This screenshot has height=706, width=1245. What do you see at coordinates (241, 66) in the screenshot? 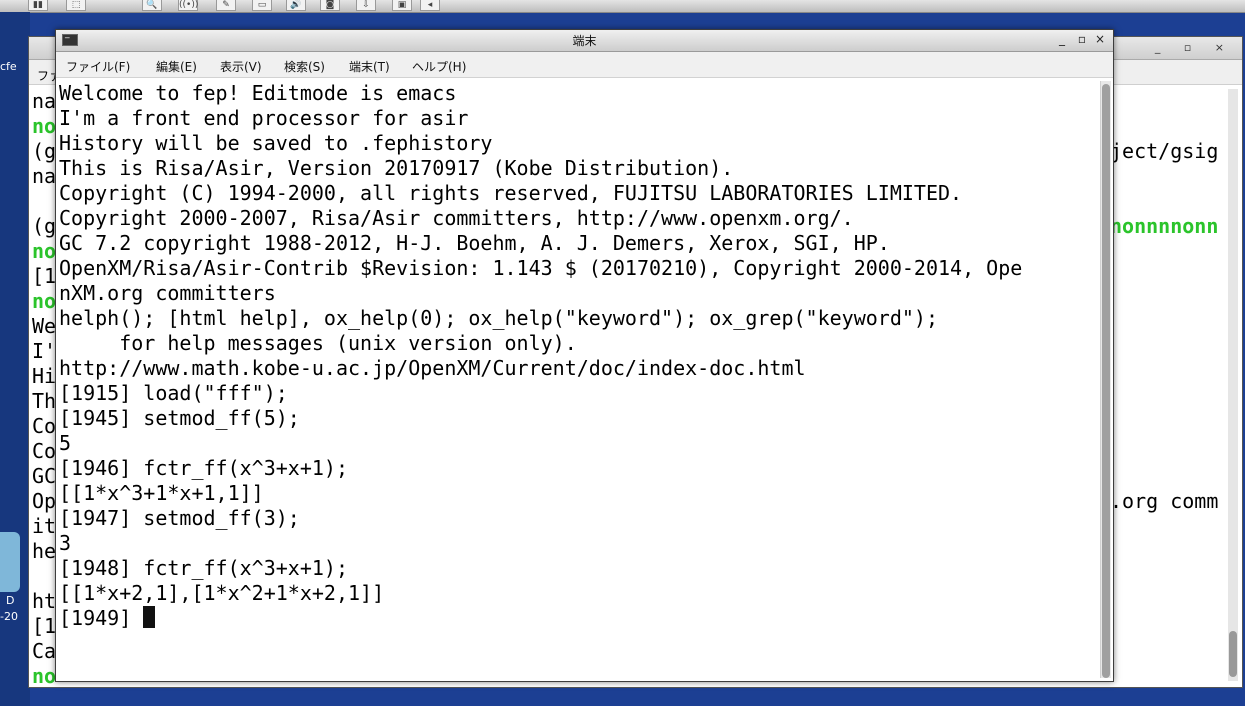
I see `menu-view: 表示(V)` at bounding box center [241, 66].